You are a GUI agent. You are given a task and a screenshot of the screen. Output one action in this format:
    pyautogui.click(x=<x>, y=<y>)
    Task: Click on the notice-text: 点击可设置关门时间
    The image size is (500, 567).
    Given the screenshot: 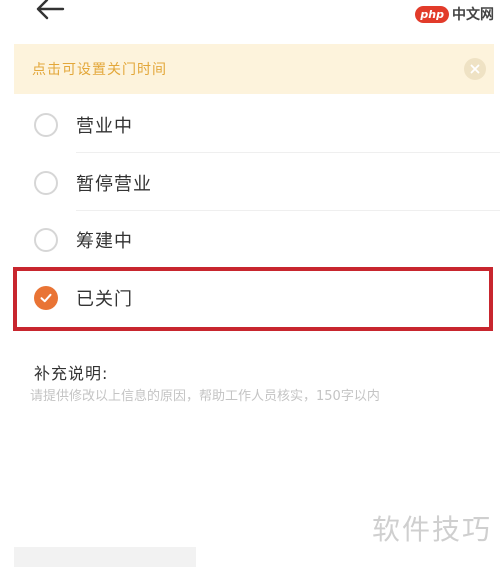 What is the action you would take?
    pyautogui.click(x=99, y=70)
    